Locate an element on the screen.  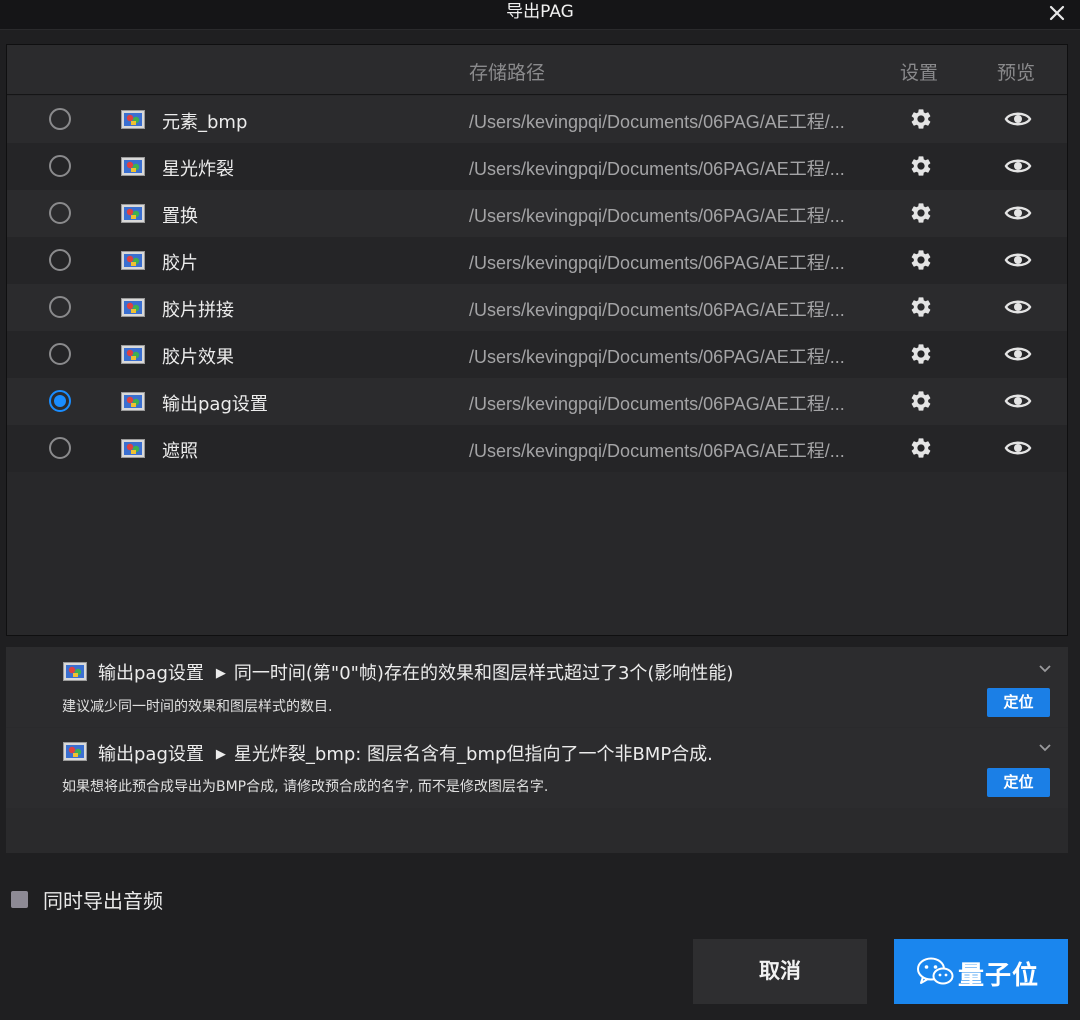
composition-name: 元素_bmp is located at coordinates (205, 122).